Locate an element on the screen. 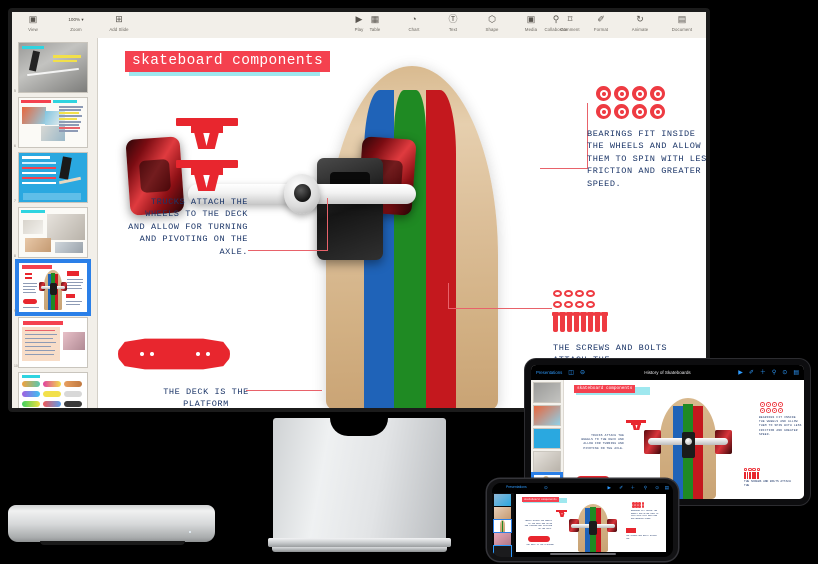  list-item: 6 is located at coordinates (53, 122).